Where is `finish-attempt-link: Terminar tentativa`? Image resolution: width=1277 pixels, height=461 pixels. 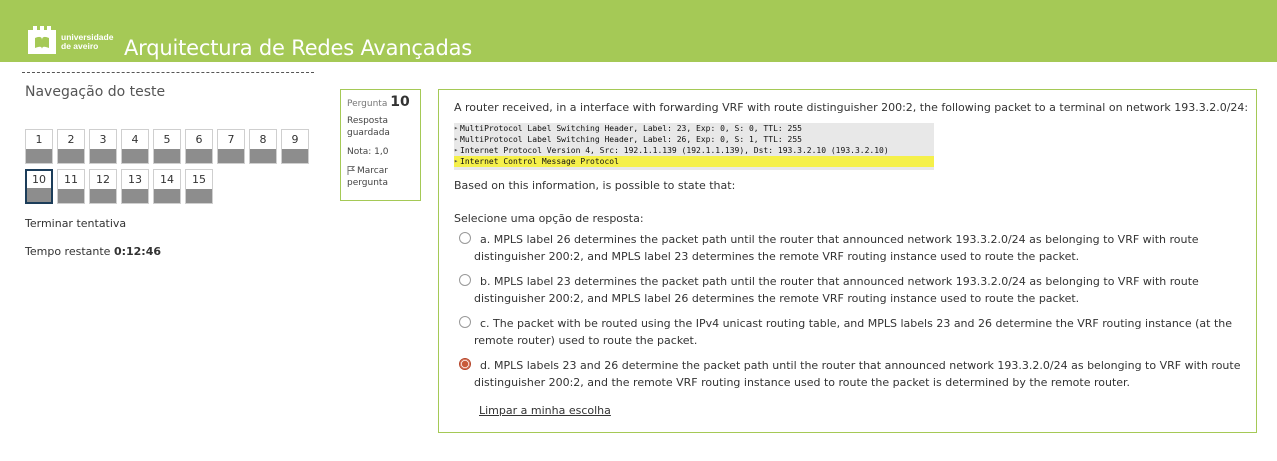
finish-attempt-link: Terminar tentativa is located at coordinates (75, 223).